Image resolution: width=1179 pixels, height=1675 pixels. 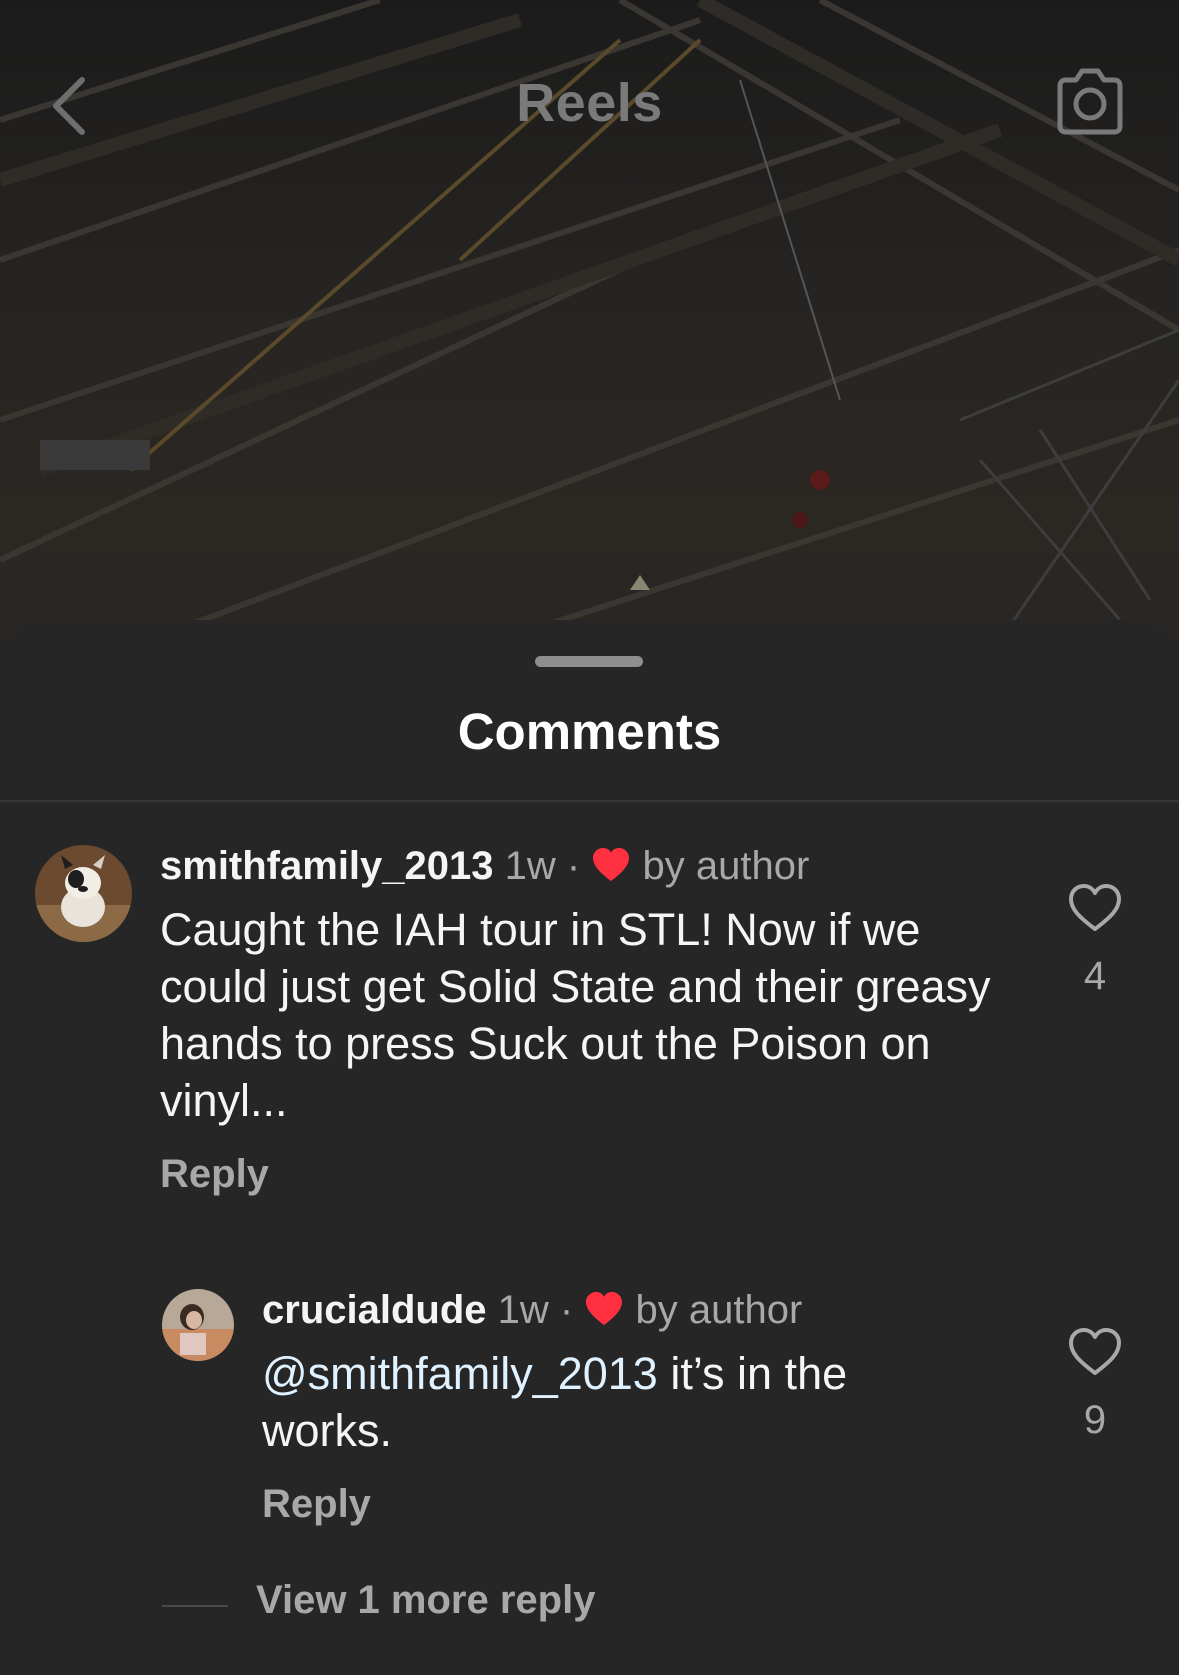 I want to click on comment-meta: crucialdude 1w · by author, so click(x=532, y=1310).